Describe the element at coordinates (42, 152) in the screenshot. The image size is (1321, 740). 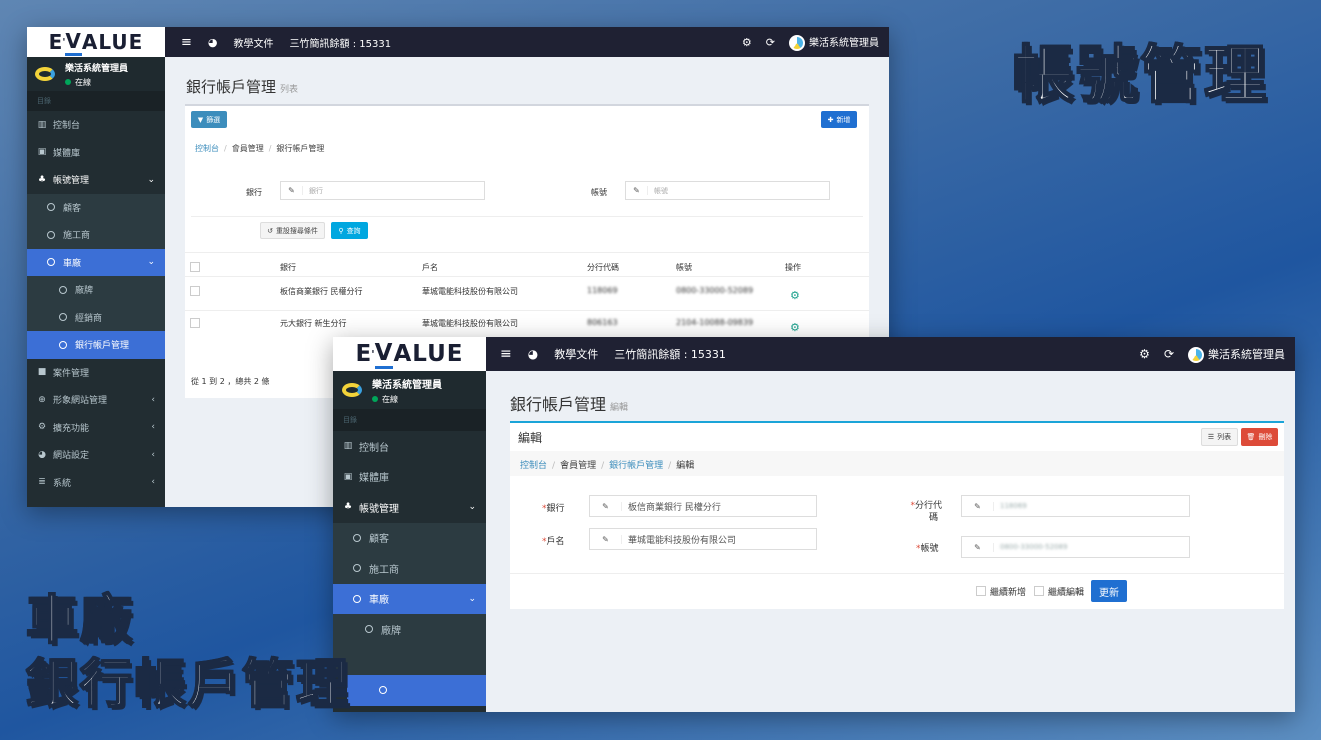
I see `image-icon: ▣` at that location.